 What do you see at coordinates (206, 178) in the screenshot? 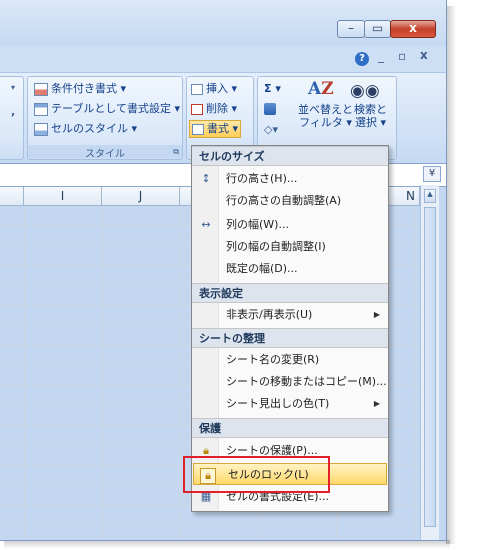
I see `row-height-icon: ↕` at bounding box center [206, 178].